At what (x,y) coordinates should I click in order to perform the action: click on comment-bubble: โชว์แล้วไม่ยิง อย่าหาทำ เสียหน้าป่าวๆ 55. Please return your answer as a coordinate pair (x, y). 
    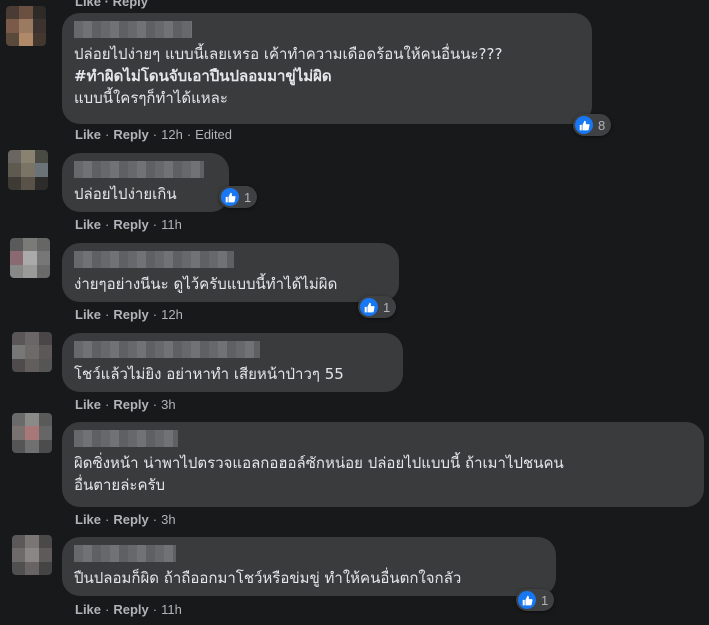
    Looking at the image, I should click on (232, 362).